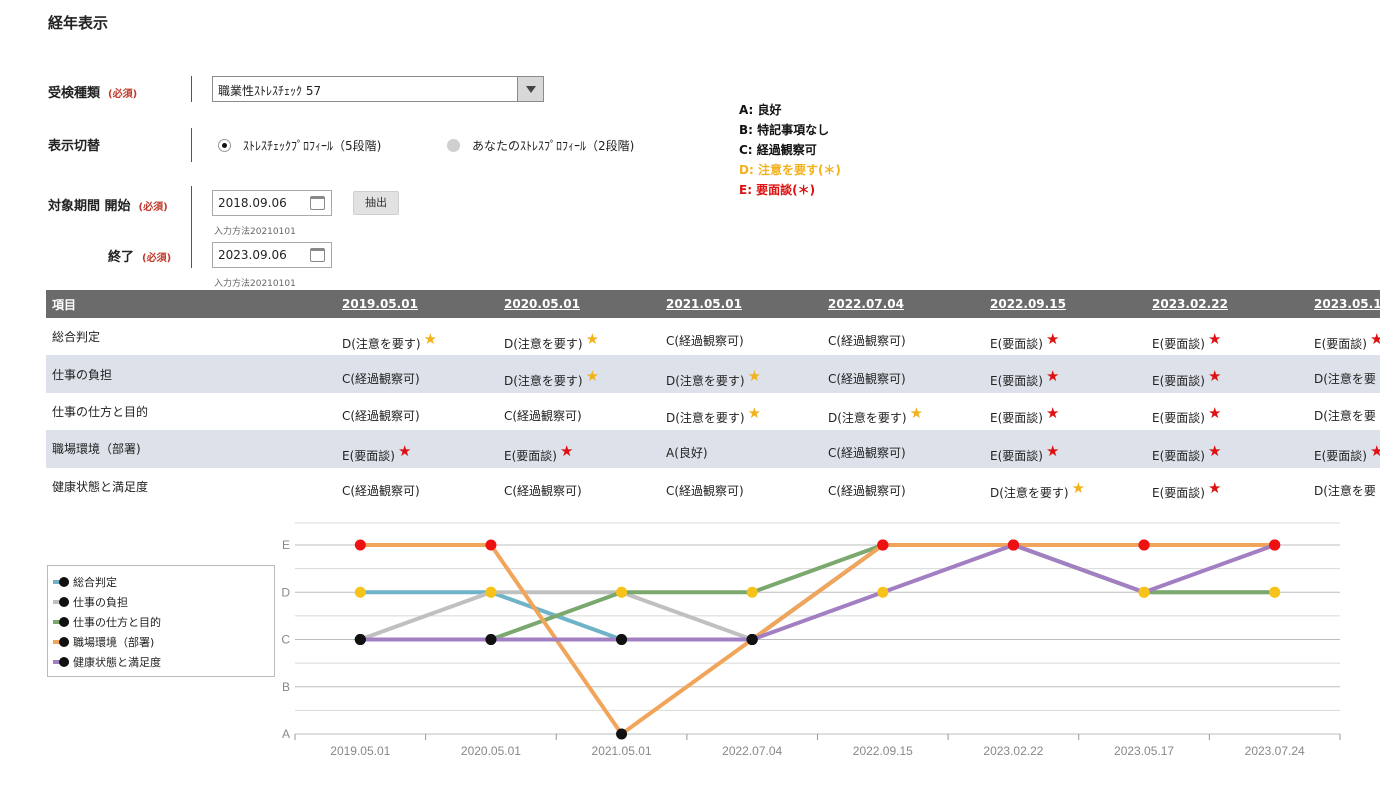 The image size is (1400, 786). What do you see at coordinates (117, 662) in the screenshot?
I see `legend-label: 健康状態と満足度` at bounding box center [117, 662].